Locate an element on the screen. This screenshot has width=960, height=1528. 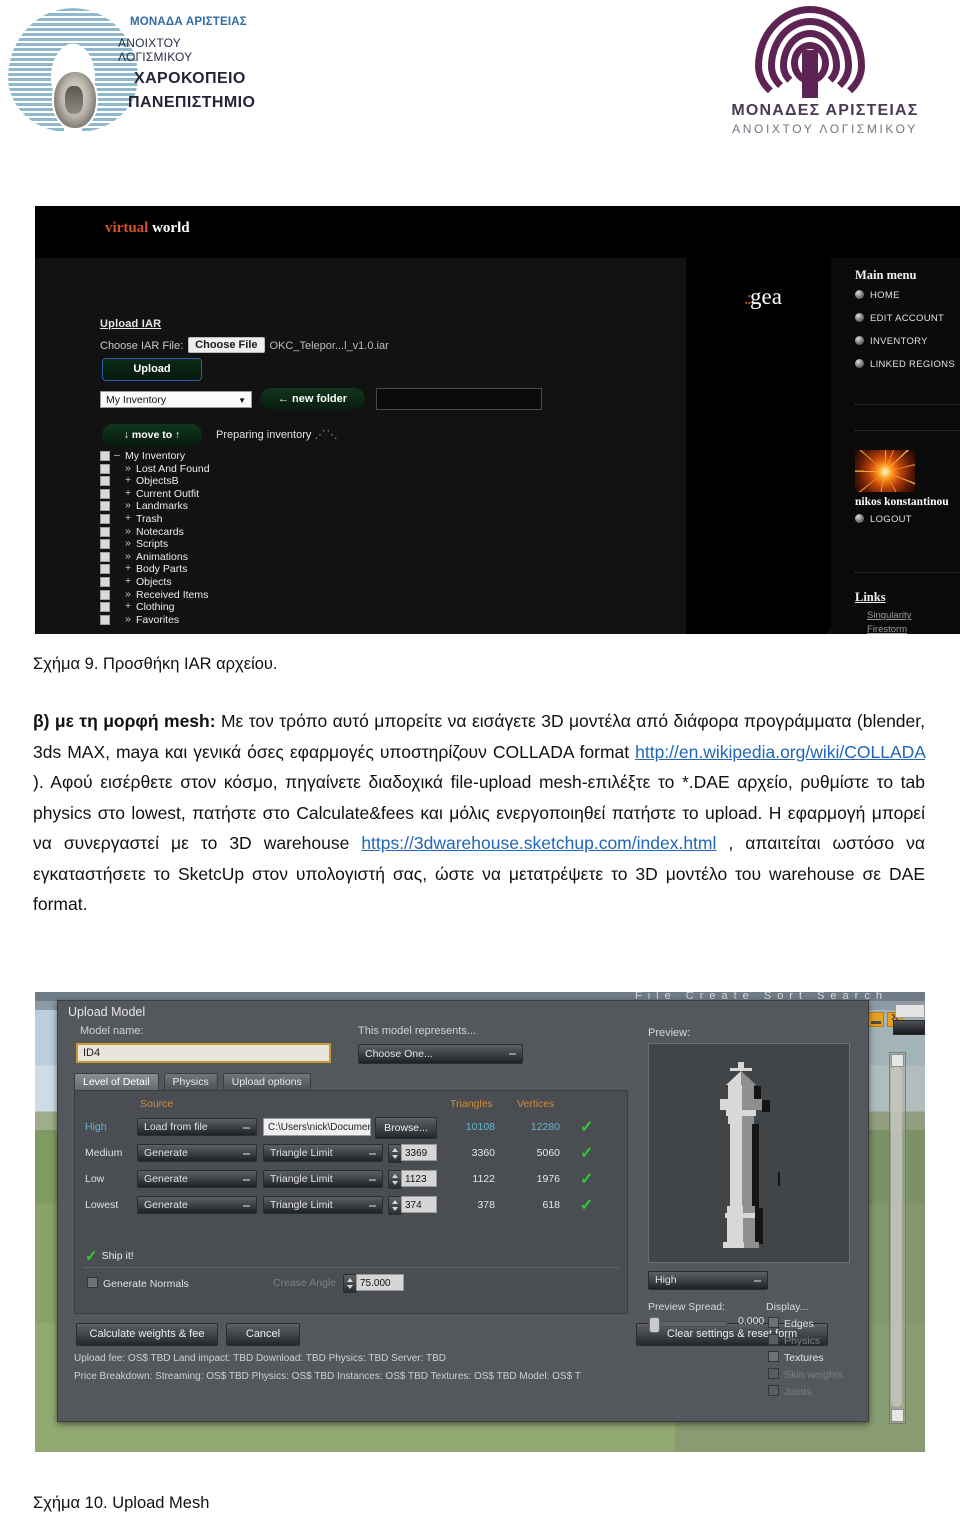
scroll-down-icon is located at coordinates (897, 1415).